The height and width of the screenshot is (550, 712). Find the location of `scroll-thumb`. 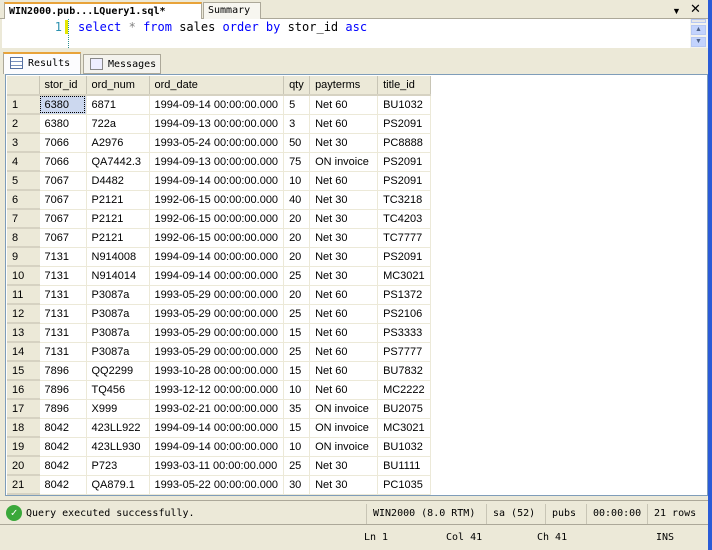

scroll-thumb is located at coordinates (698, 21).